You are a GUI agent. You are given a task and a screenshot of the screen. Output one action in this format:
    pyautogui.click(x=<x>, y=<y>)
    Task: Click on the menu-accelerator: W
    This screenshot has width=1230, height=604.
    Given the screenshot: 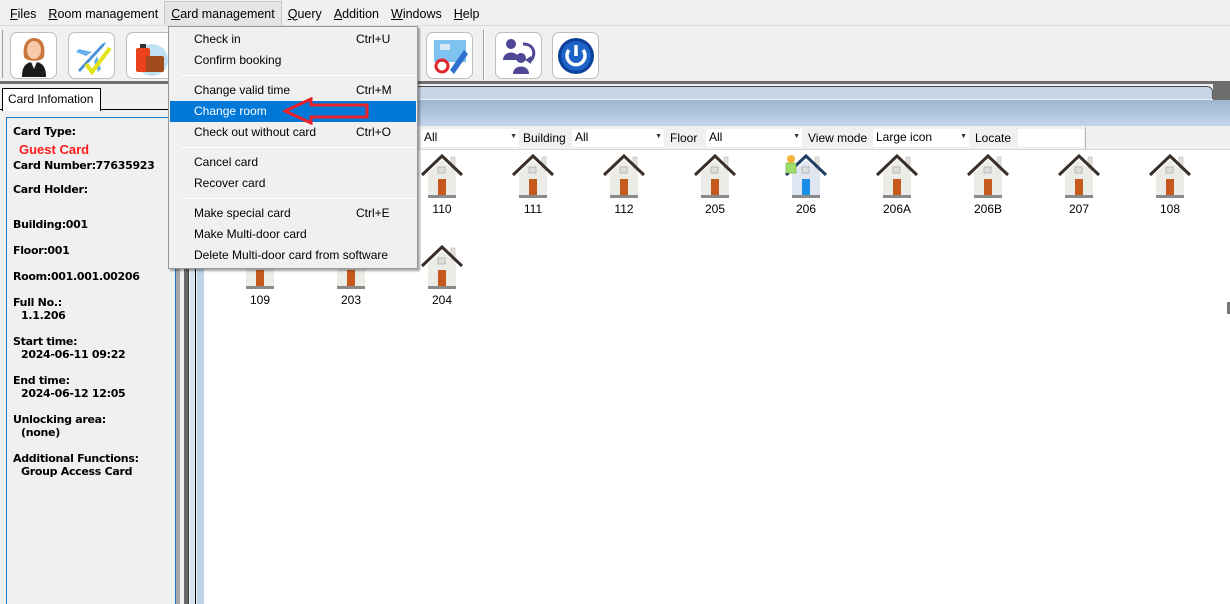 What is the action you would take?
    pyautogui.click(x=397, y=13)
    